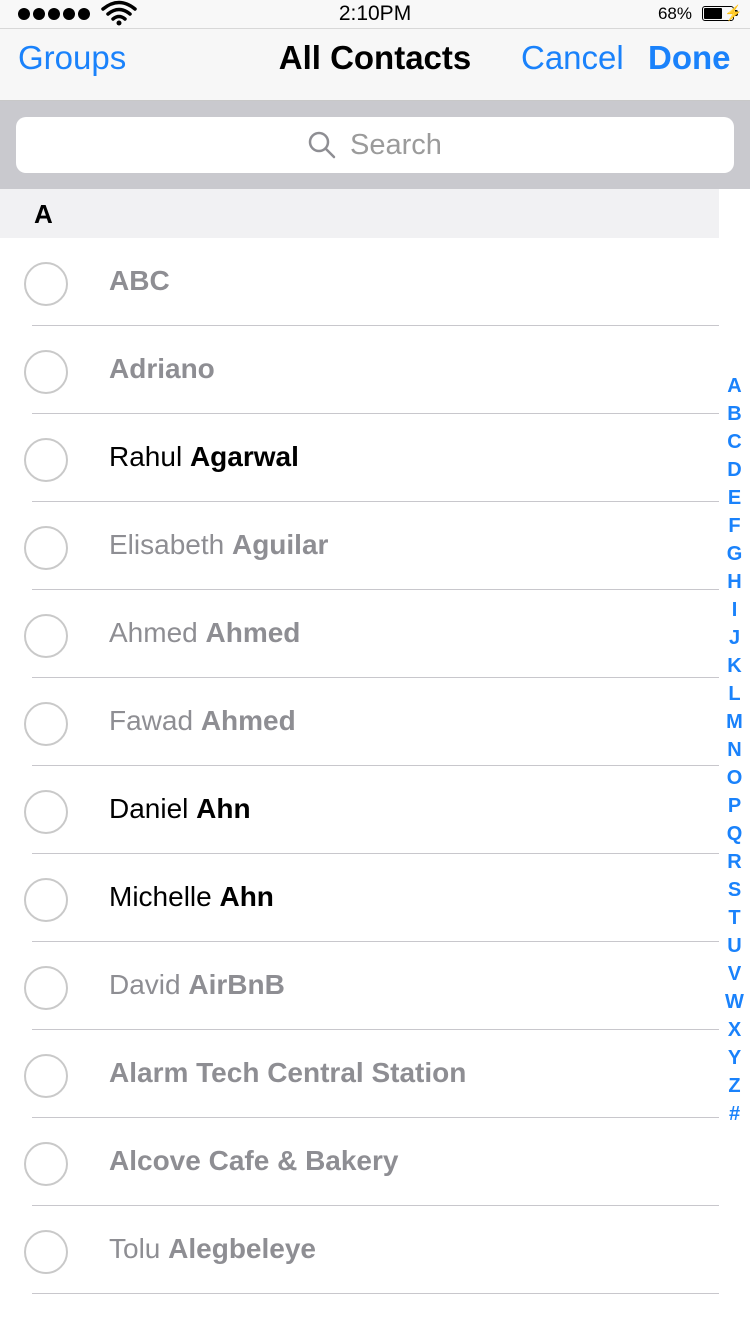 The image size is (750, 1334). I want to click on index-letter: I, so click(735, 610).